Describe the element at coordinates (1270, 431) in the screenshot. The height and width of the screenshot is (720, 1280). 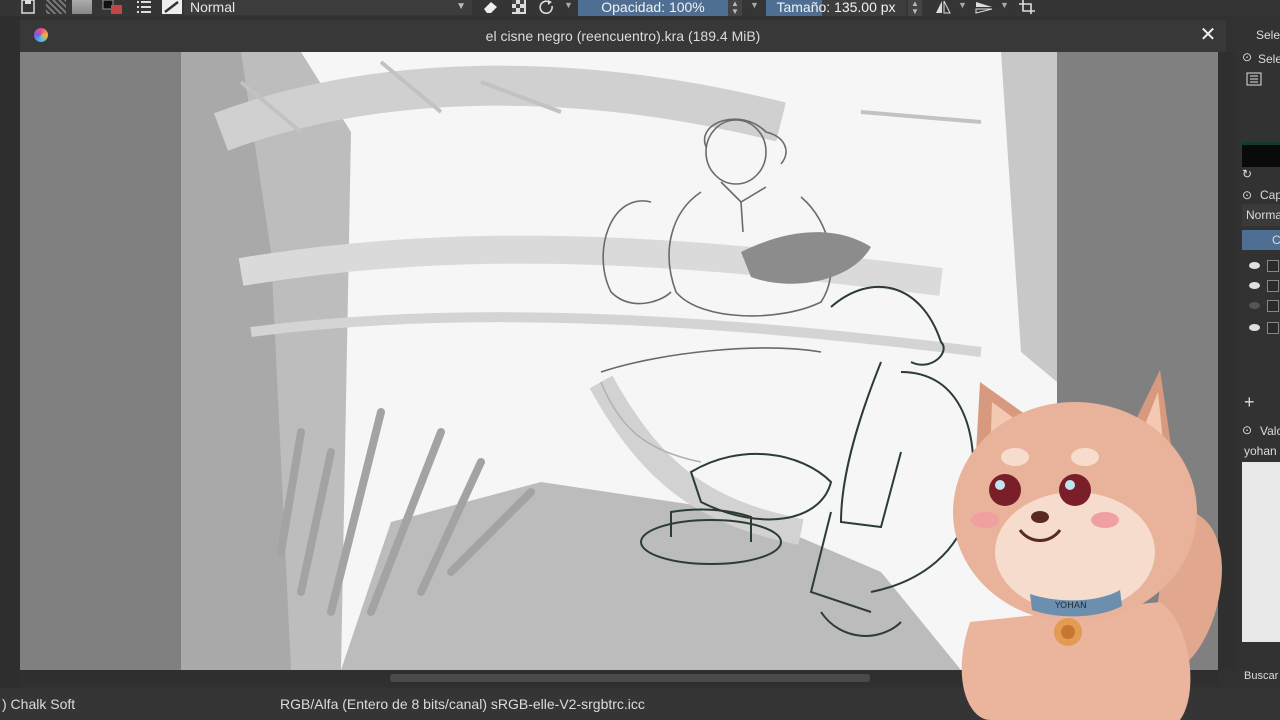
I see `brush-presets-header: Valo` at that location.